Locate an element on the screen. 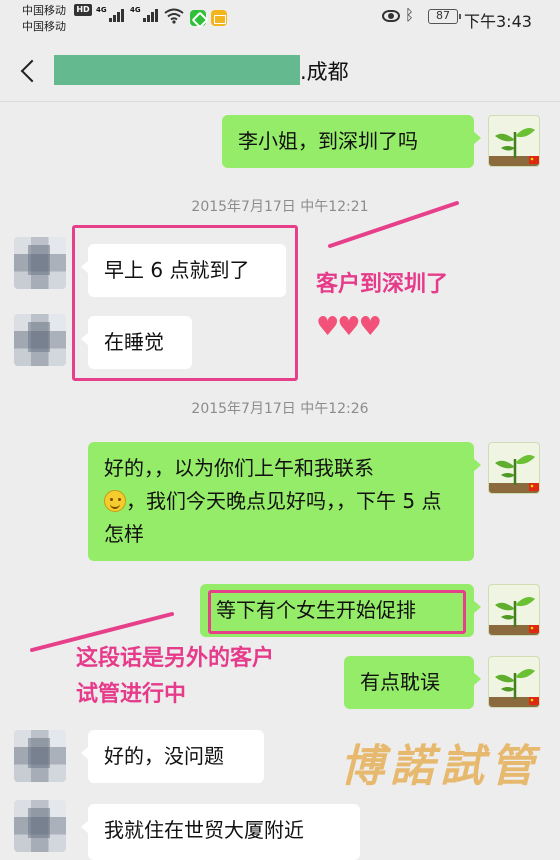 The image size is (560, 860). message-text: 好的，没问题 is located at coordinates (164, 756).